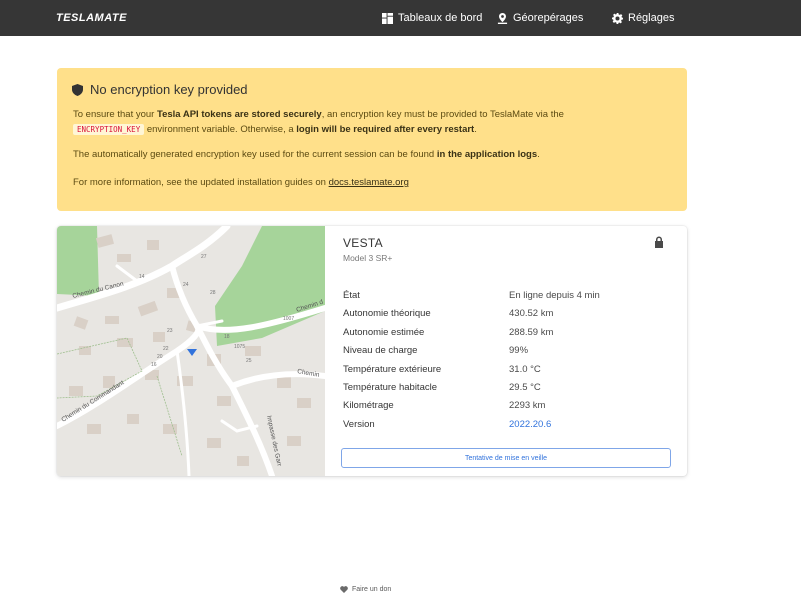 Image resolution: width=801 pixels, height=609 pixels. I want to click on svg-text: 18, so click(227, 337).